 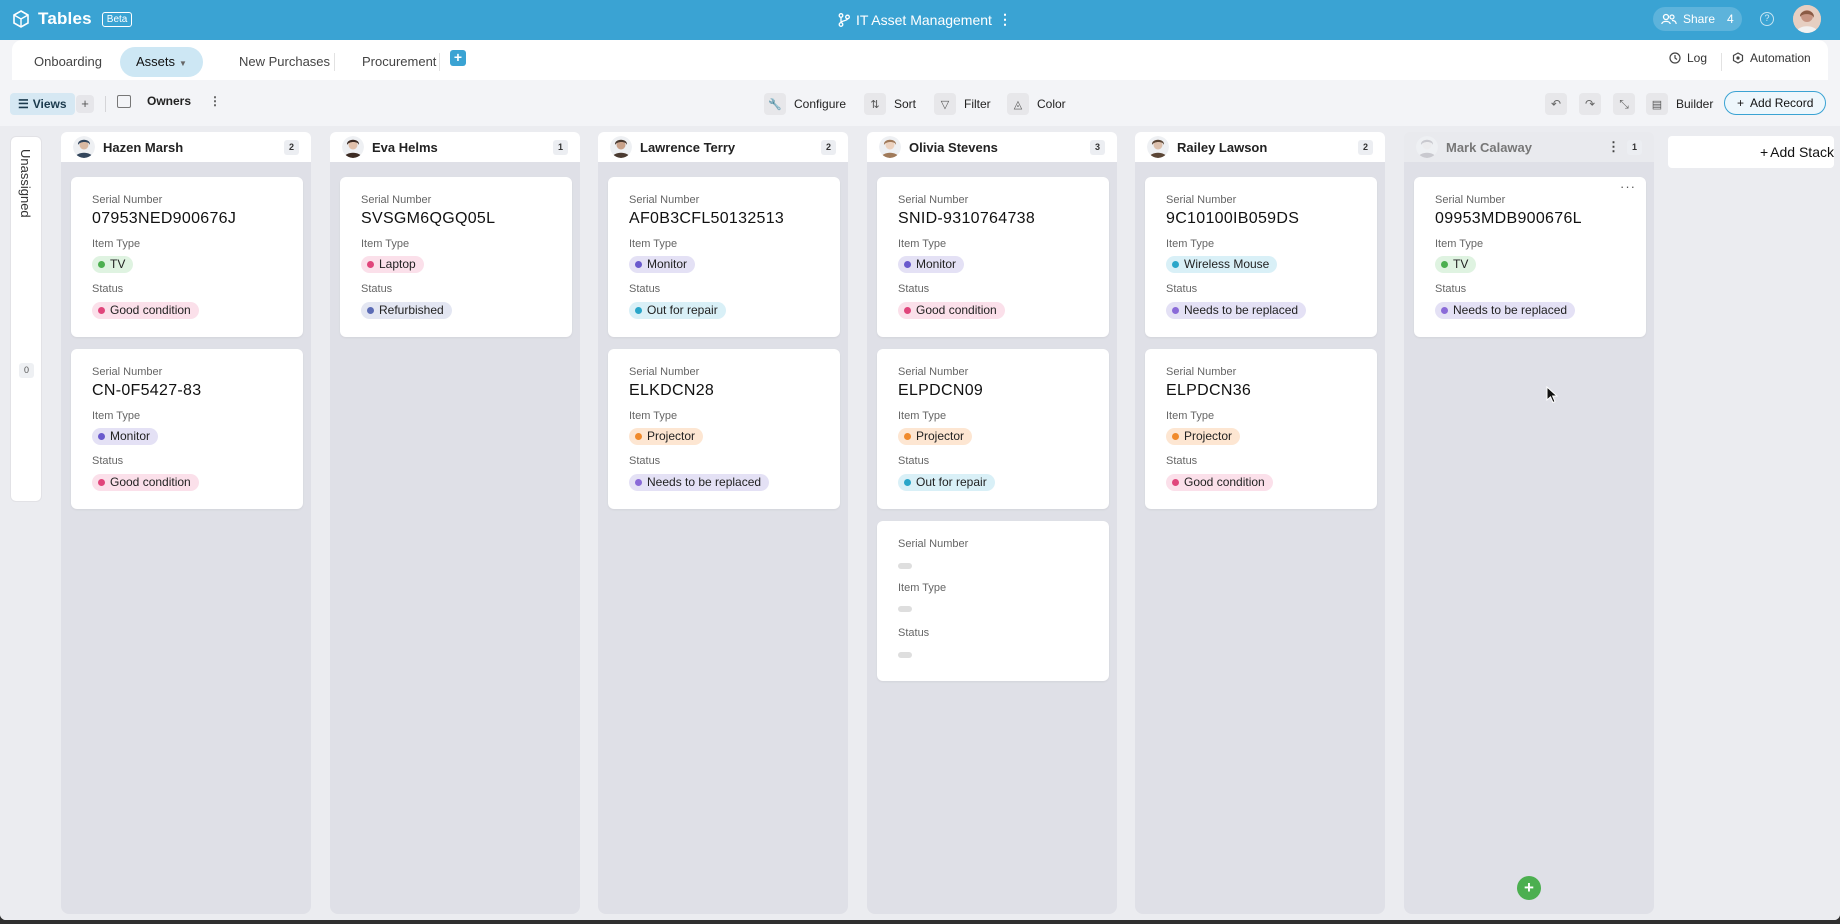 What do you see at coordinates (183, 63) in the screenshot?
I see `caret-down-icon: ▼` at bounding box center [183, 63].